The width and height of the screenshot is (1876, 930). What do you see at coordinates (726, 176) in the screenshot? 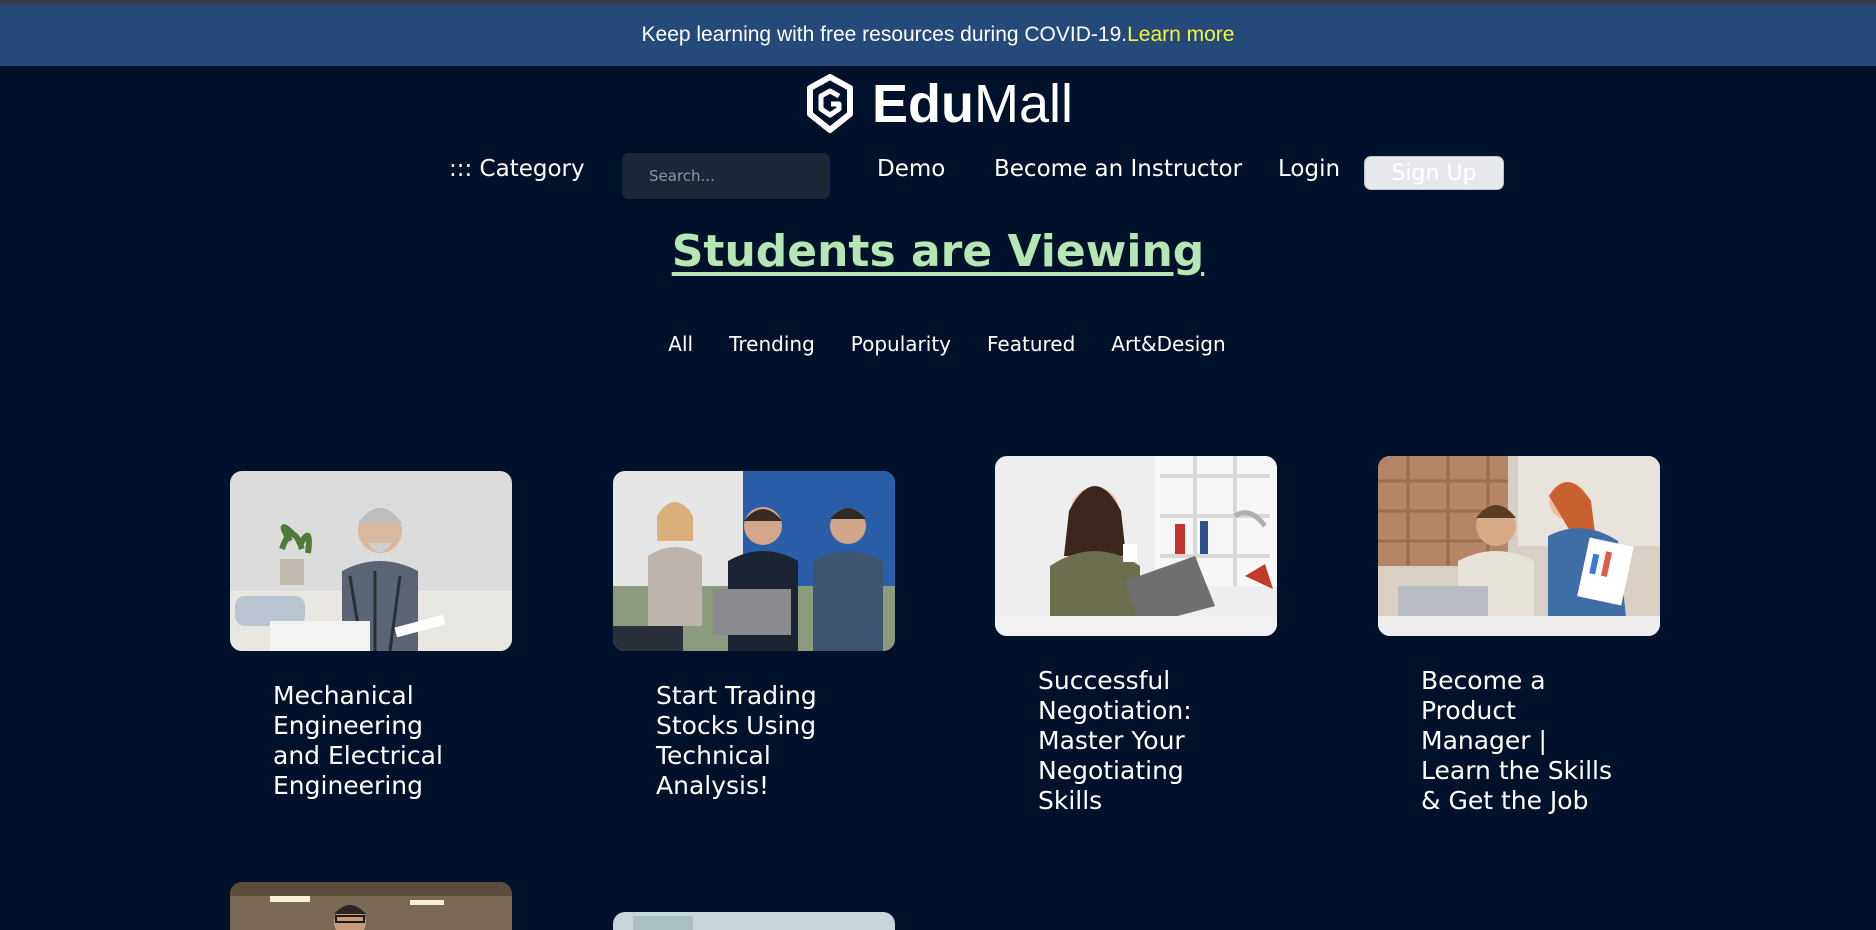
I see `search-input` at bounding box center [726, 176].